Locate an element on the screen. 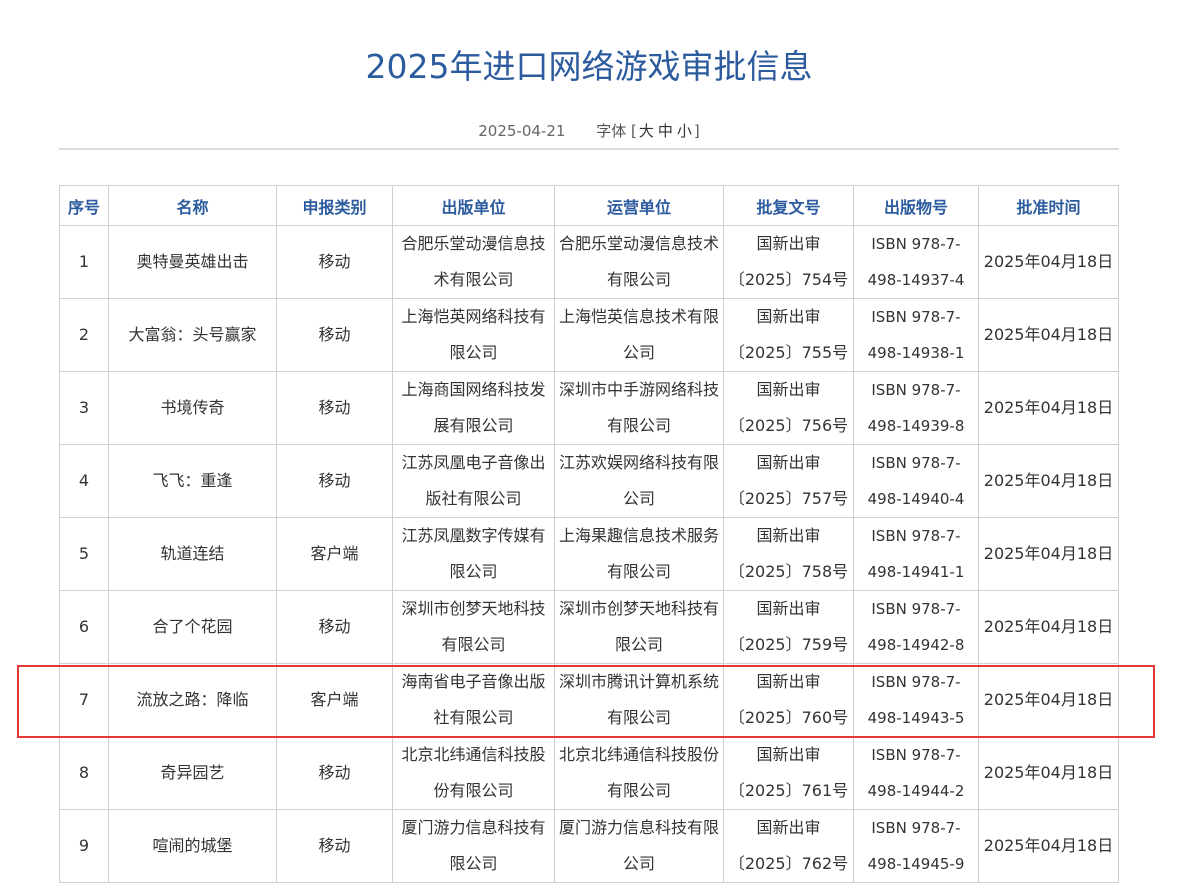 Image resolution: width=1178 pixels, height=893 pixels. cell-isbn: ISBN 978-7-498-14945-9 is located at coordinates (916, 846).